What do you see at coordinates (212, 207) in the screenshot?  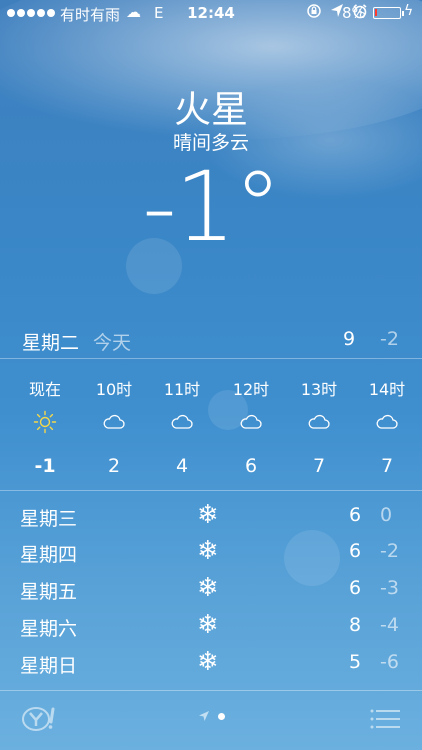 I see `current-temperature: -1°` at bounding box center [212, 207].